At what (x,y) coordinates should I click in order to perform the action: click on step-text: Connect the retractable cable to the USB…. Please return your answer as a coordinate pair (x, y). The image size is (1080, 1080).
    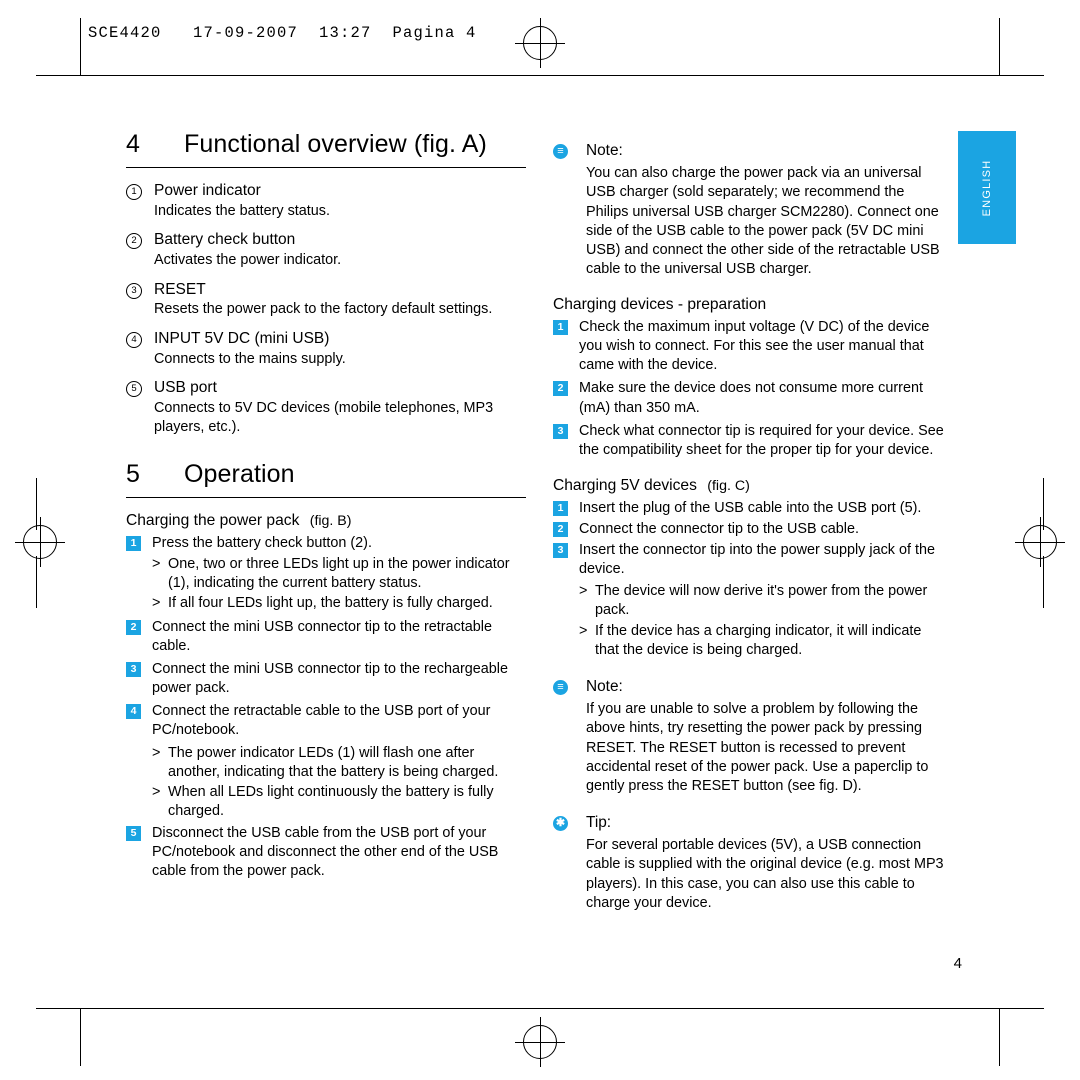
    Looking at the image, I should click on (321, 721).